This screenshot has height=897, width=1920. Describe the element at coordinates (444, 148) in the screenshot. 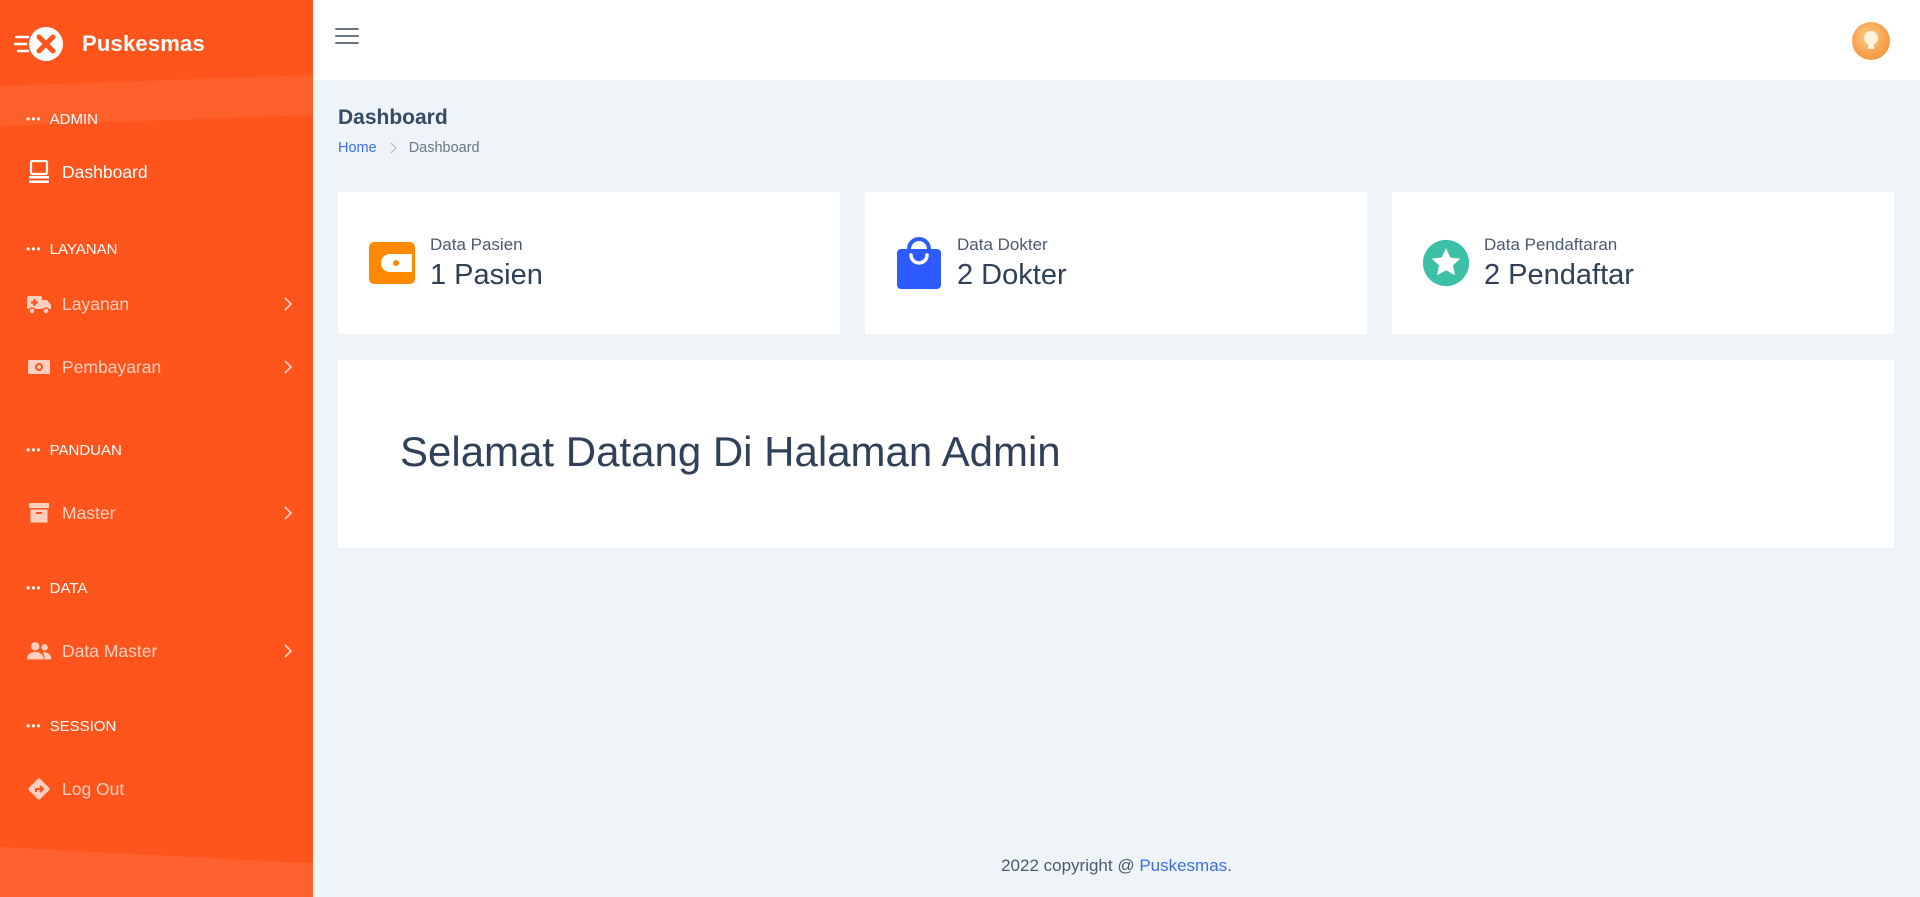

I see `breadcrumb-current: Dashboard` at that location.